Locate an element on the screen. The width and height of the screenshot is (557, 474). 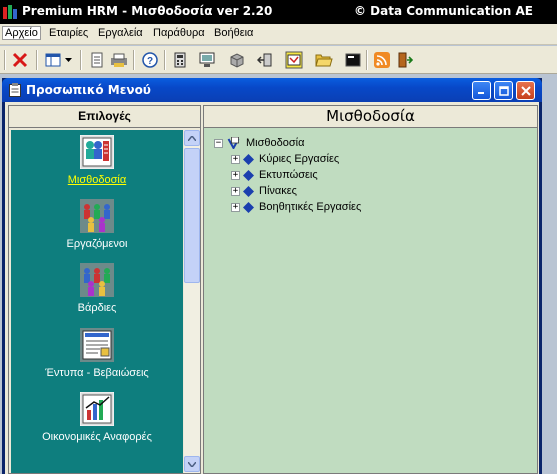
app-copyright: © Data Communication AE is located at coordinates (443, 11).